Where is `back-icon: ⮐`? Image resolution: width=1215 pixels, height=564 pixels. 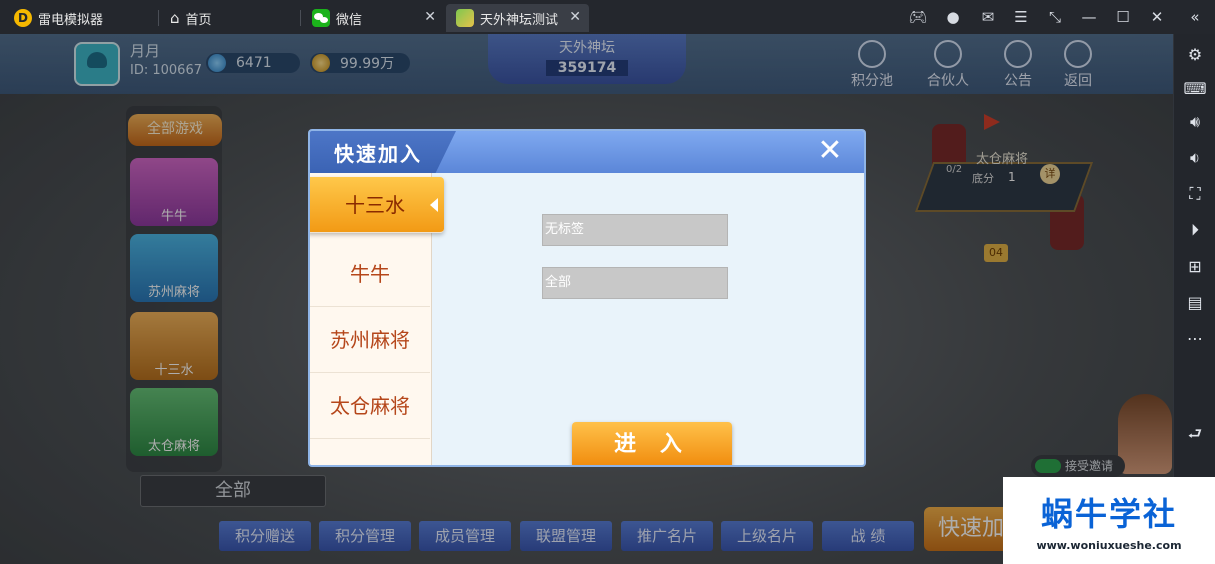
back-icon: ⮐ is located at coordinates (1195, 436).